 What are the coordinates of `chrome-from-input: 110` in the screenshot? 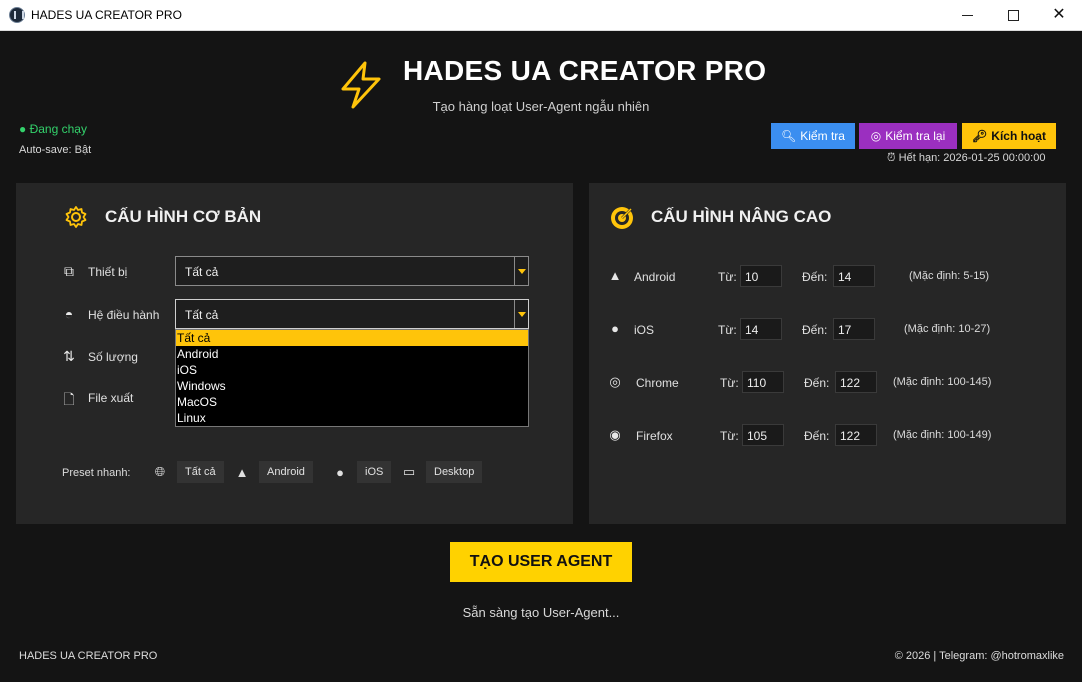 It's located at (763, 382).